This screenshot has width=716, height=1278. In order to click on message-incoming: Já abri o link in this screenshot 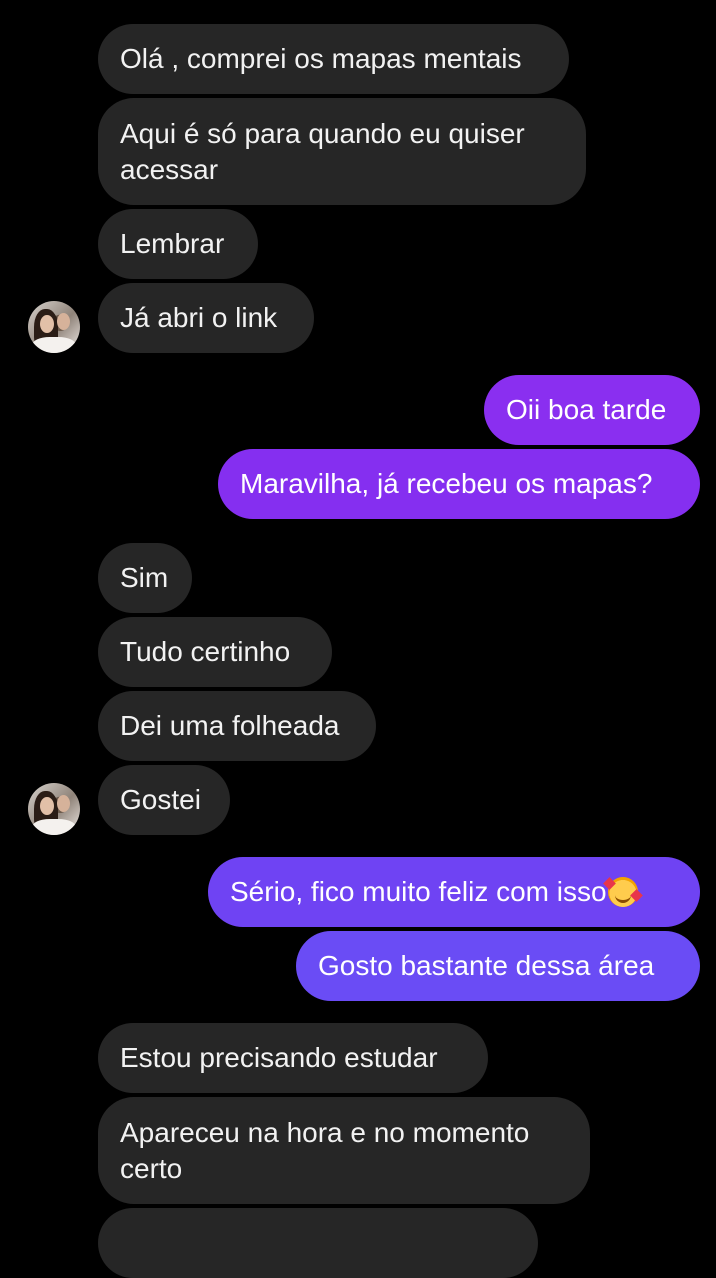, I will do `click(206, 318)`.